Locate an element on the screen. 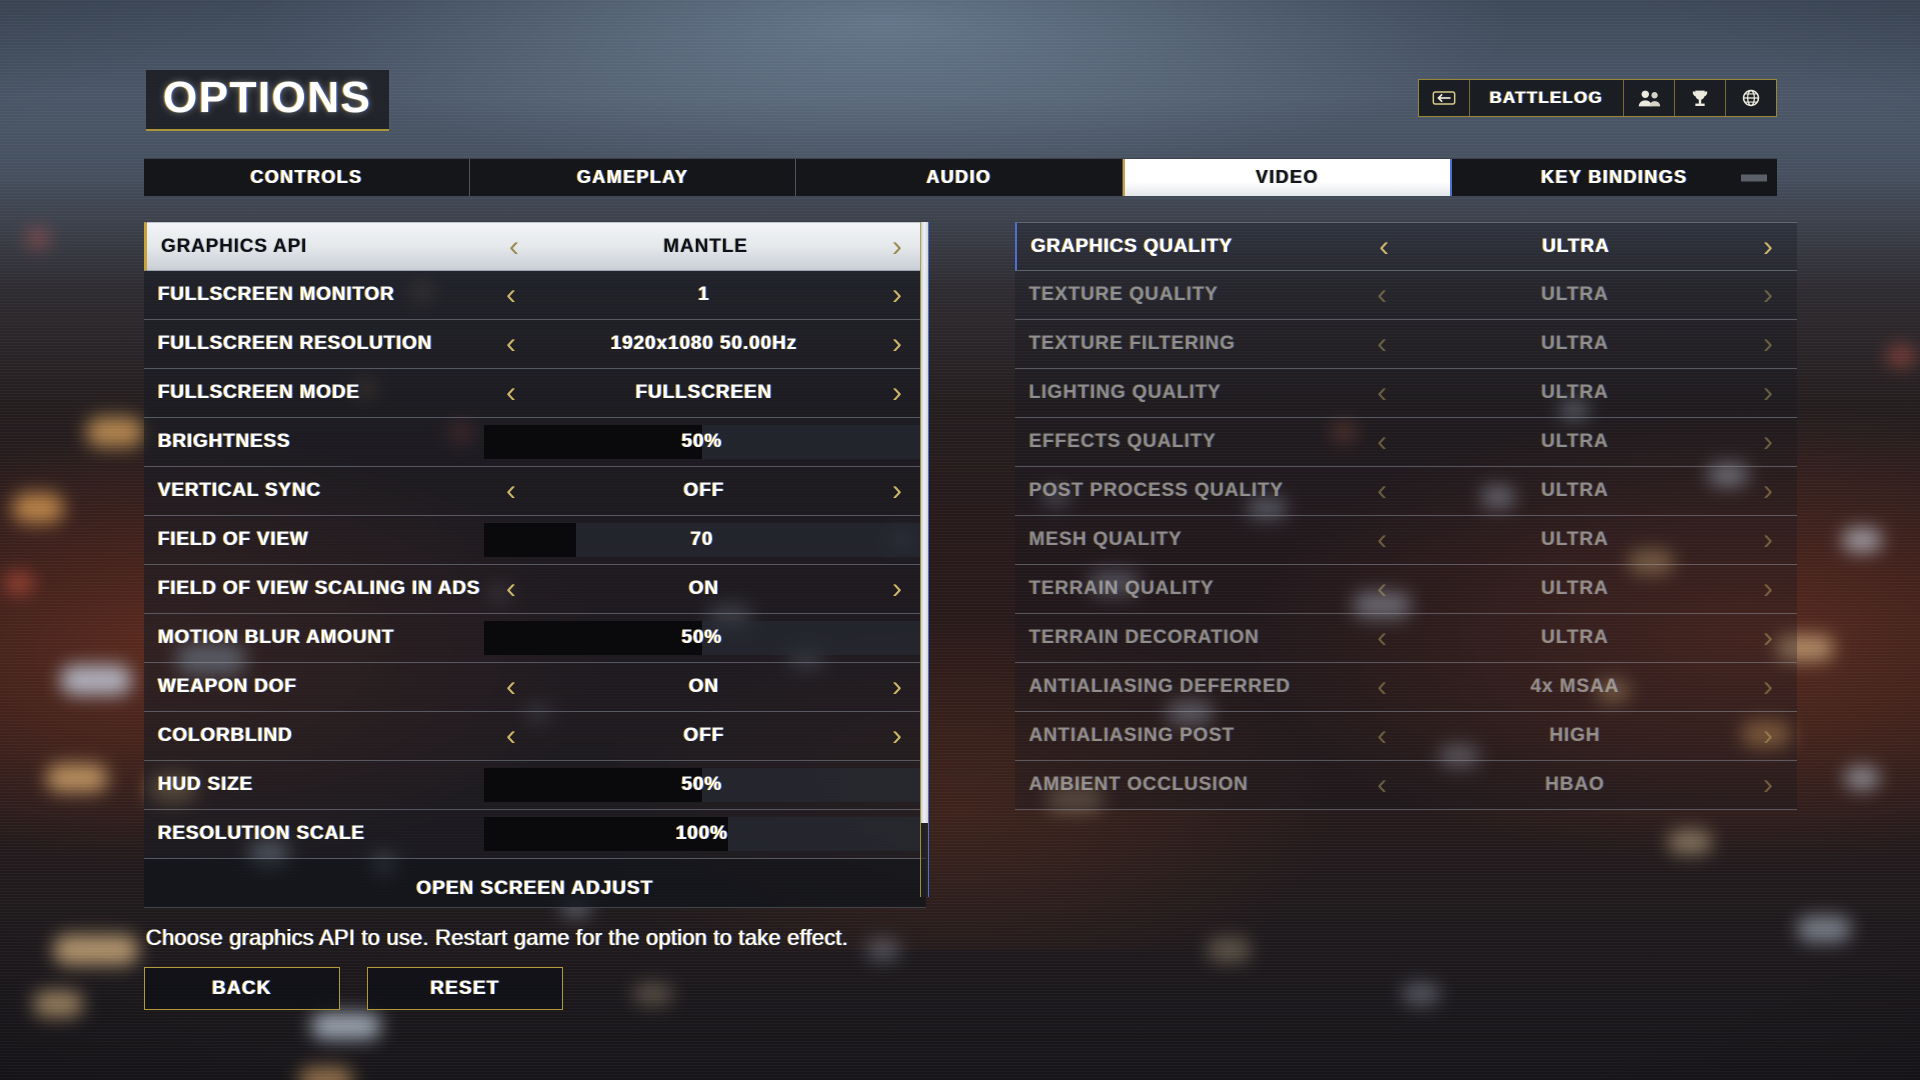  friends-button is located at coordinates (1649, 98).